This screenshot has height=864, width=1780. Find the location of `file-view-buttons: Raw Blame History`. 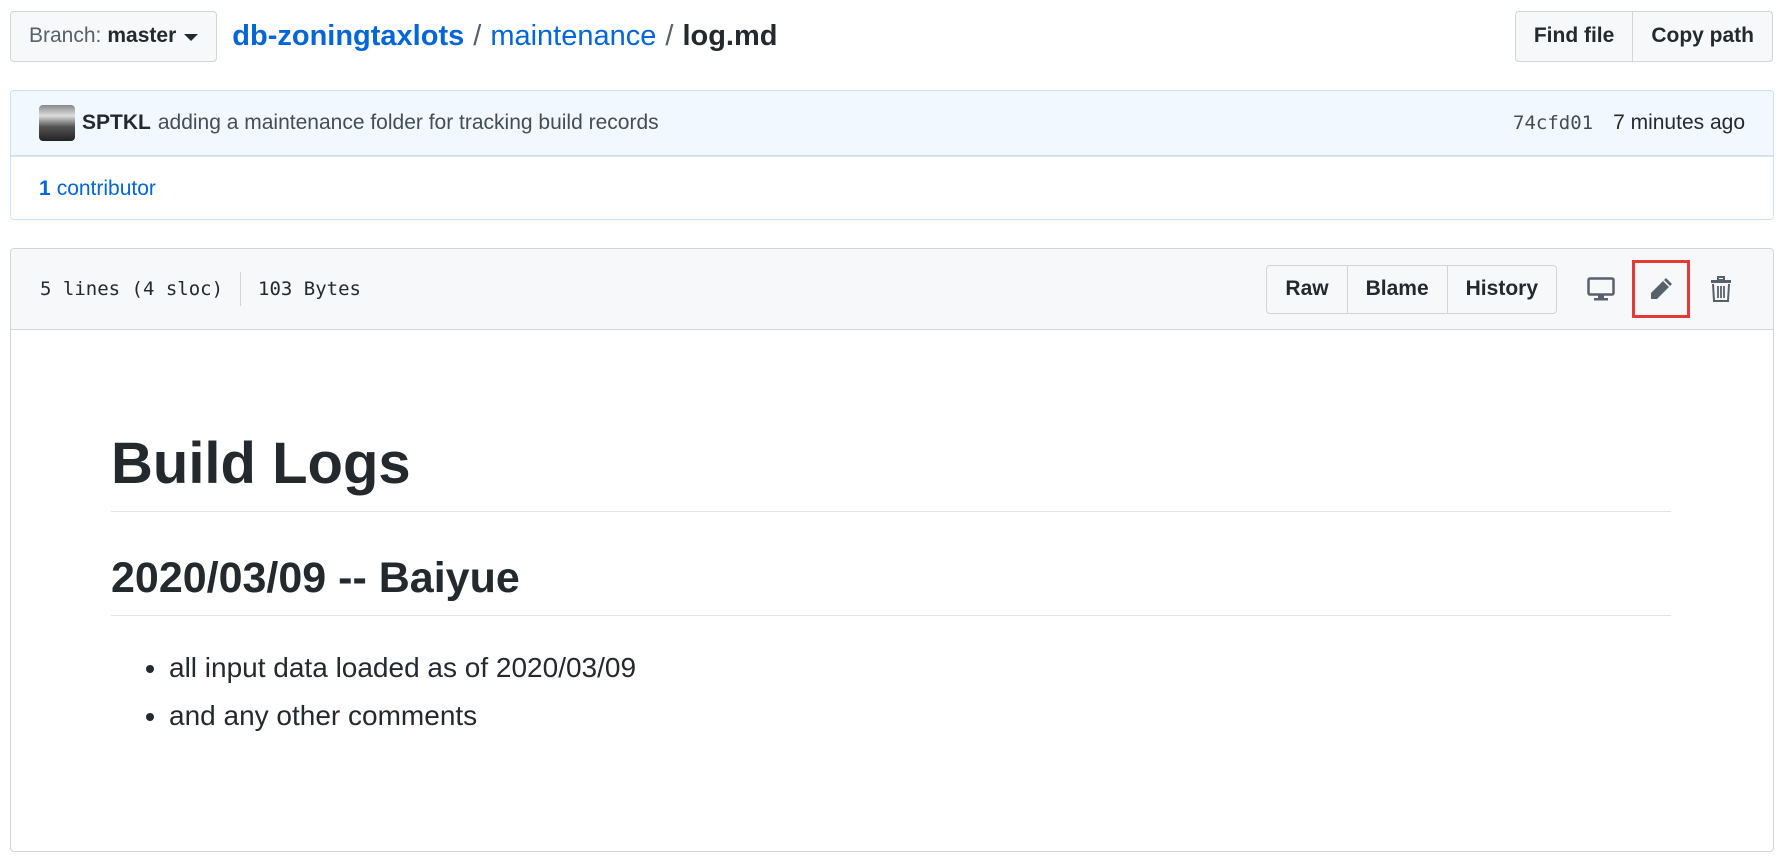

file-view-buttons: Raw Blame History is located at coordinates (1411, 289).